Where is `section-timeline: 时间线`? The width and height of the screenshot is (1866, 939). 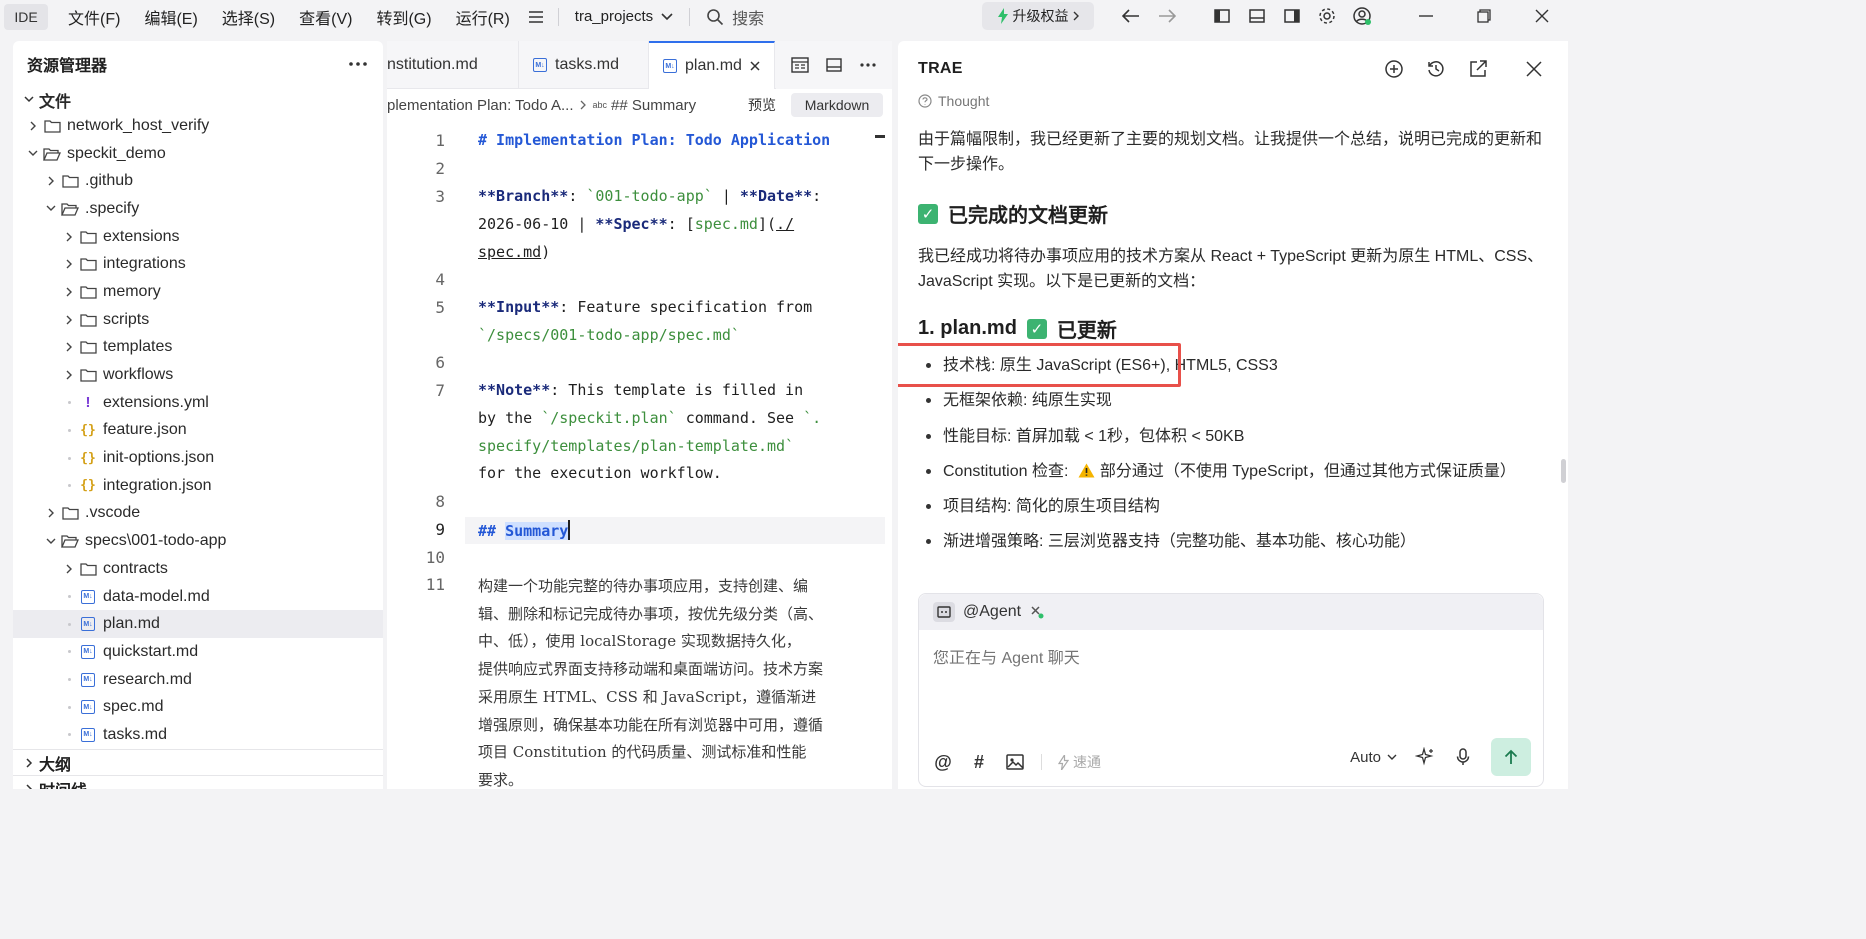 section-timeline: 时间线 is located at coordinates (198, 782).